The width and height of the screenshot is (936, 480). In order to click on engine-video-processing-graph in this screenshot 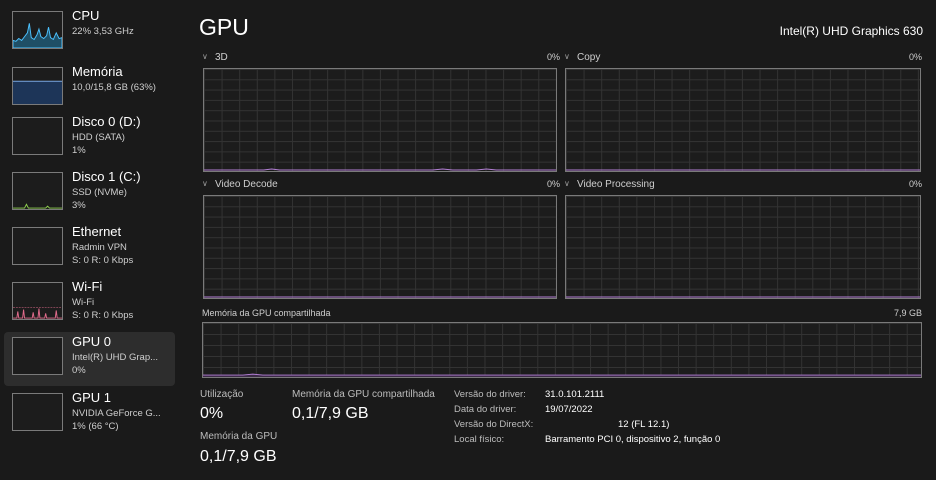, I will do `click(743, 247)`.